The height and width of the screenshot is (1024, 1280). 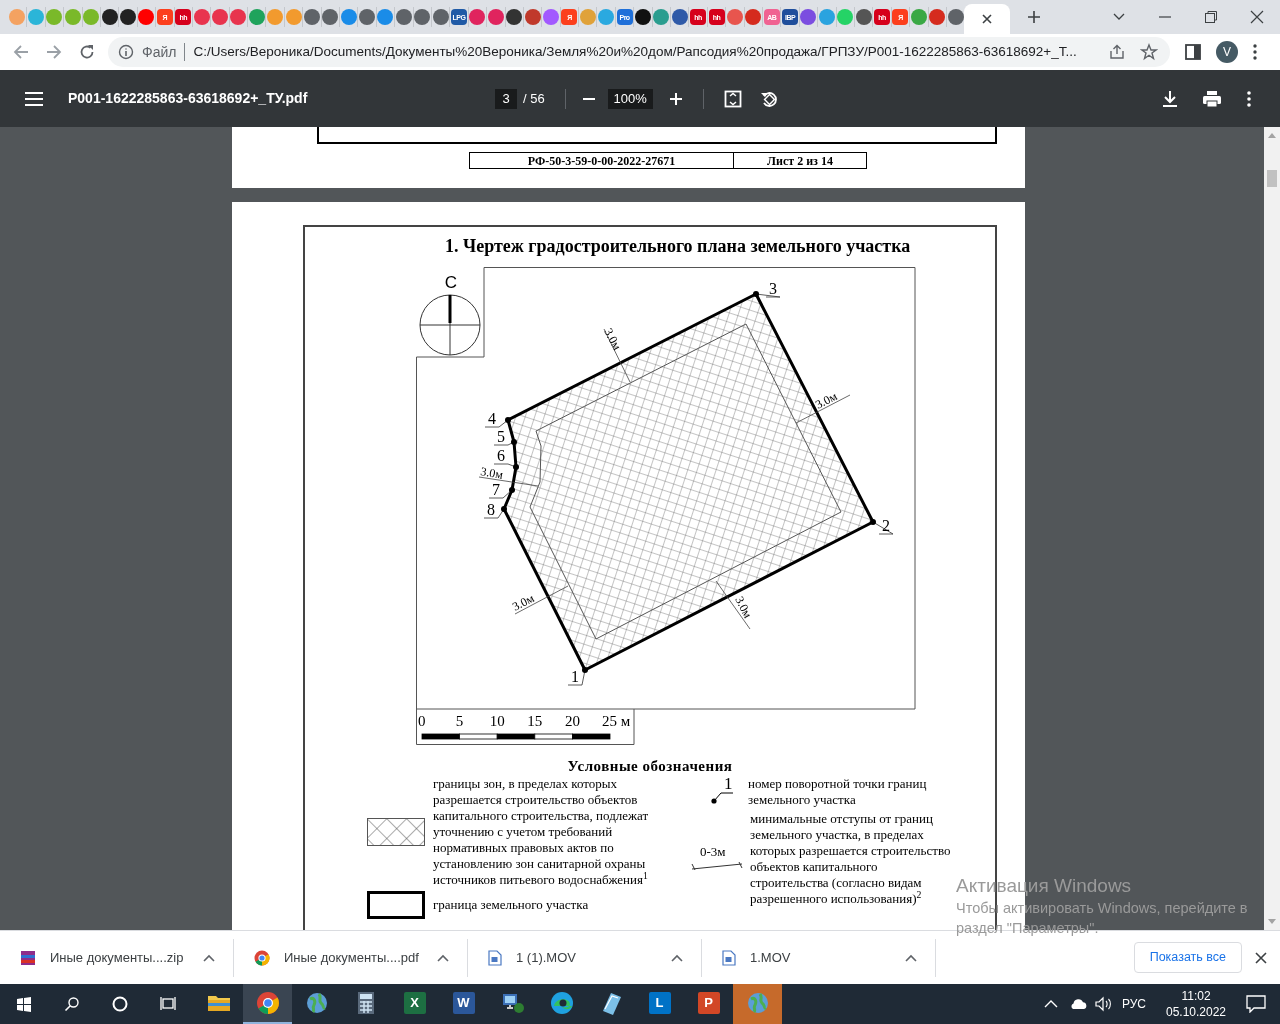 I want to click on app-icon: L, so click(x=659, y=1003).